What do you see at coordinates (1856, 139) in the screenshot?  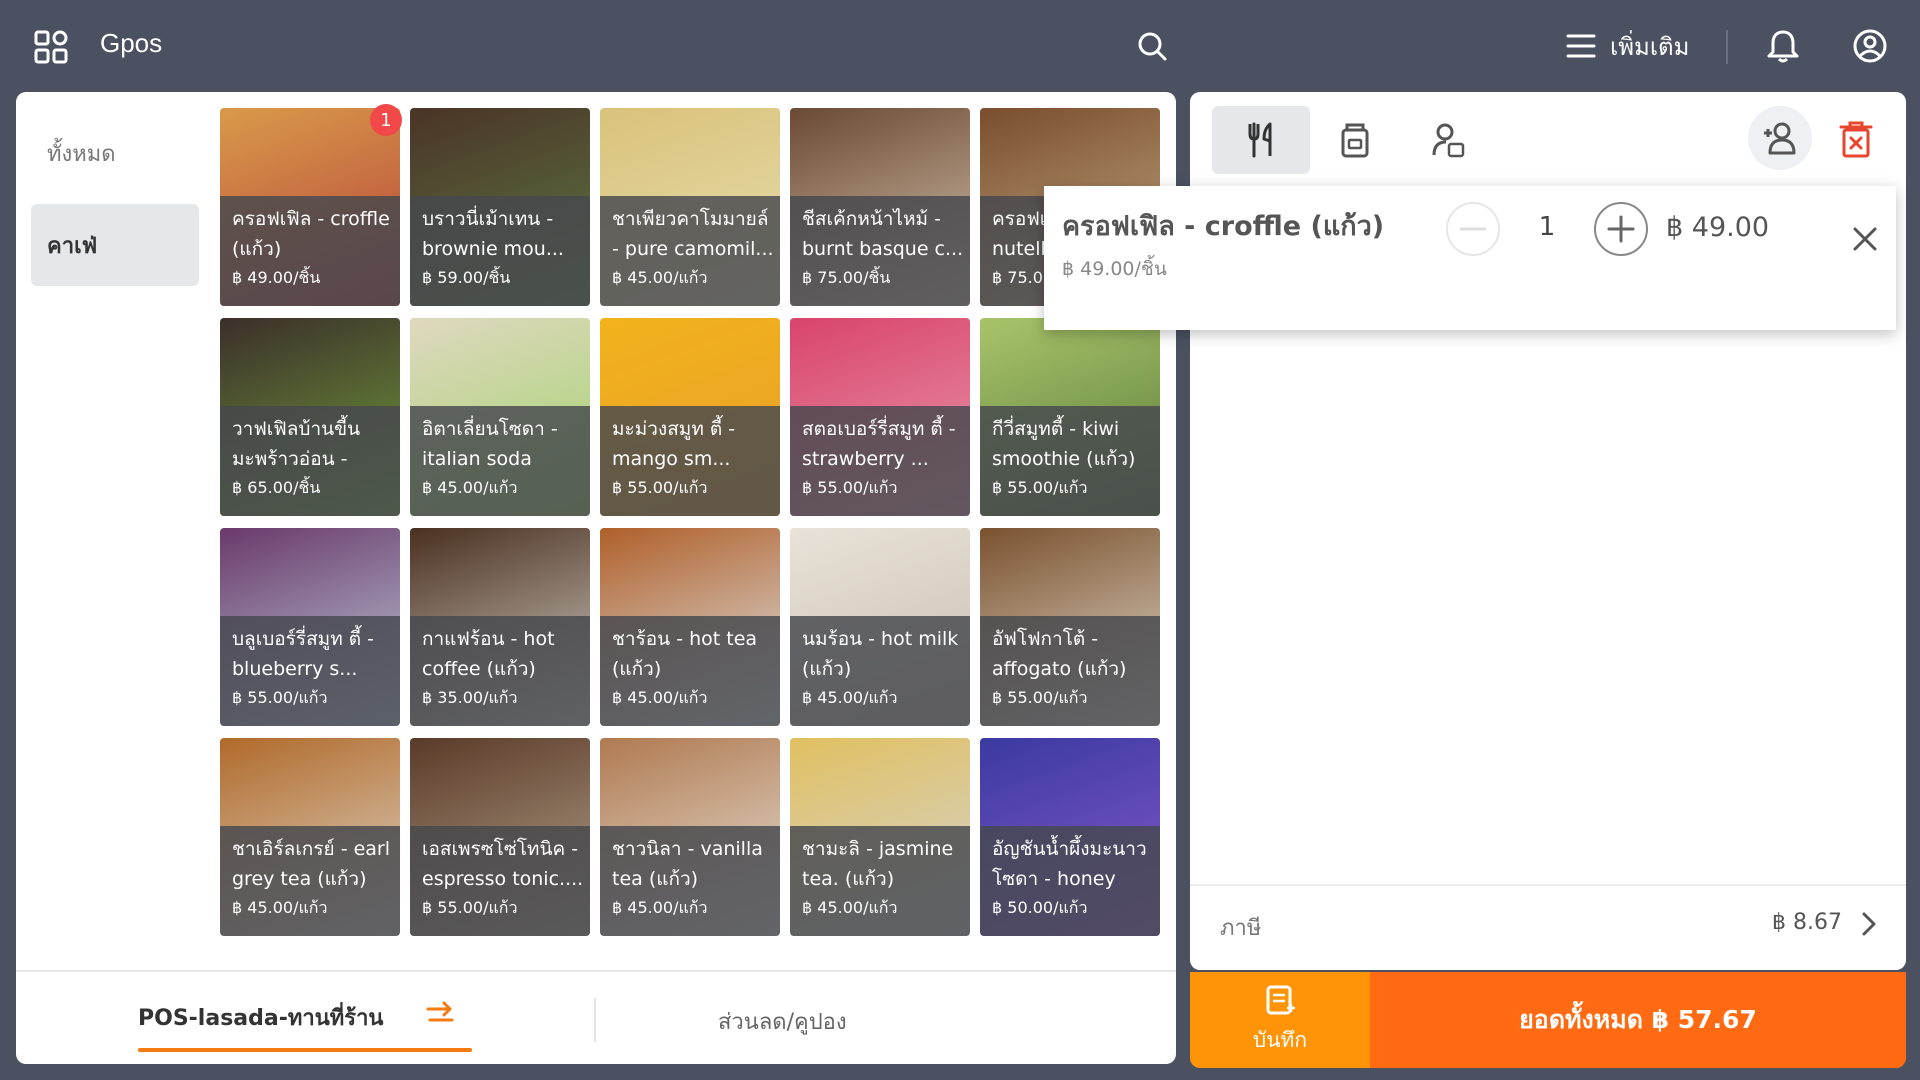 I see `clear-order-icon` at bounding box center [1856, 139].